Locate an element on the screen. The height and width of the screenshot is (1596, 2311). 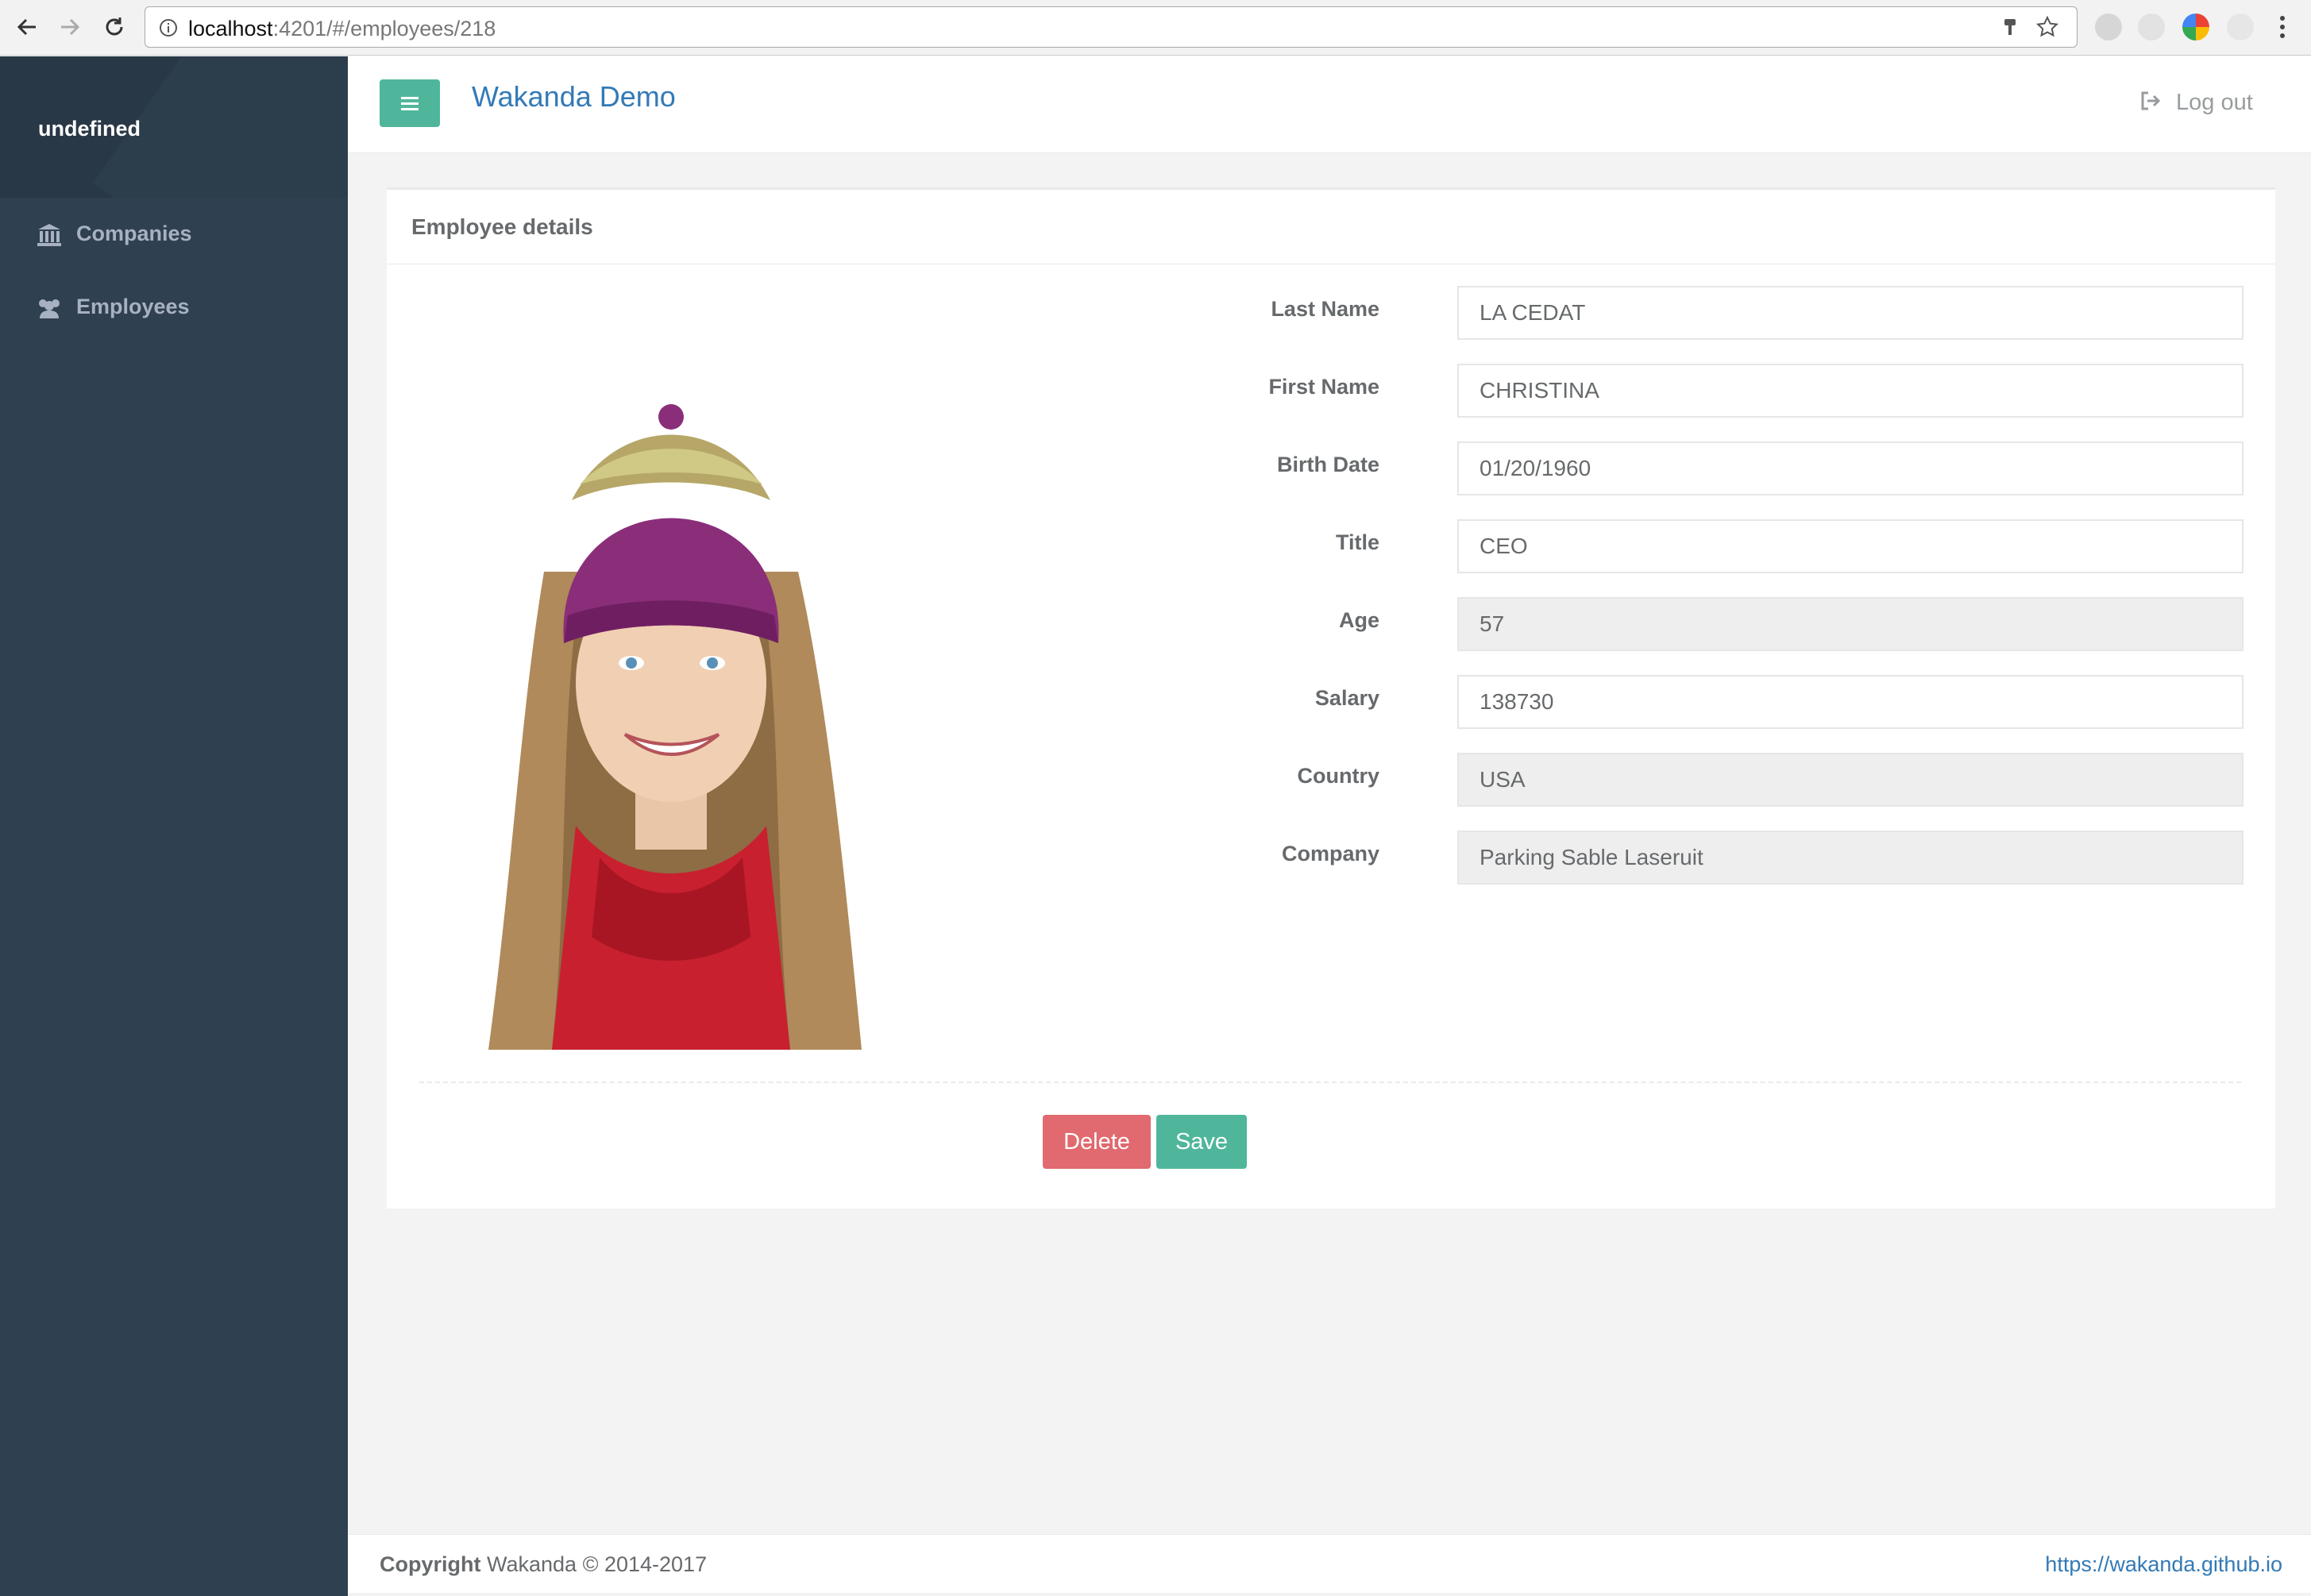
first-name-input is located at coordinates (1850, 391).